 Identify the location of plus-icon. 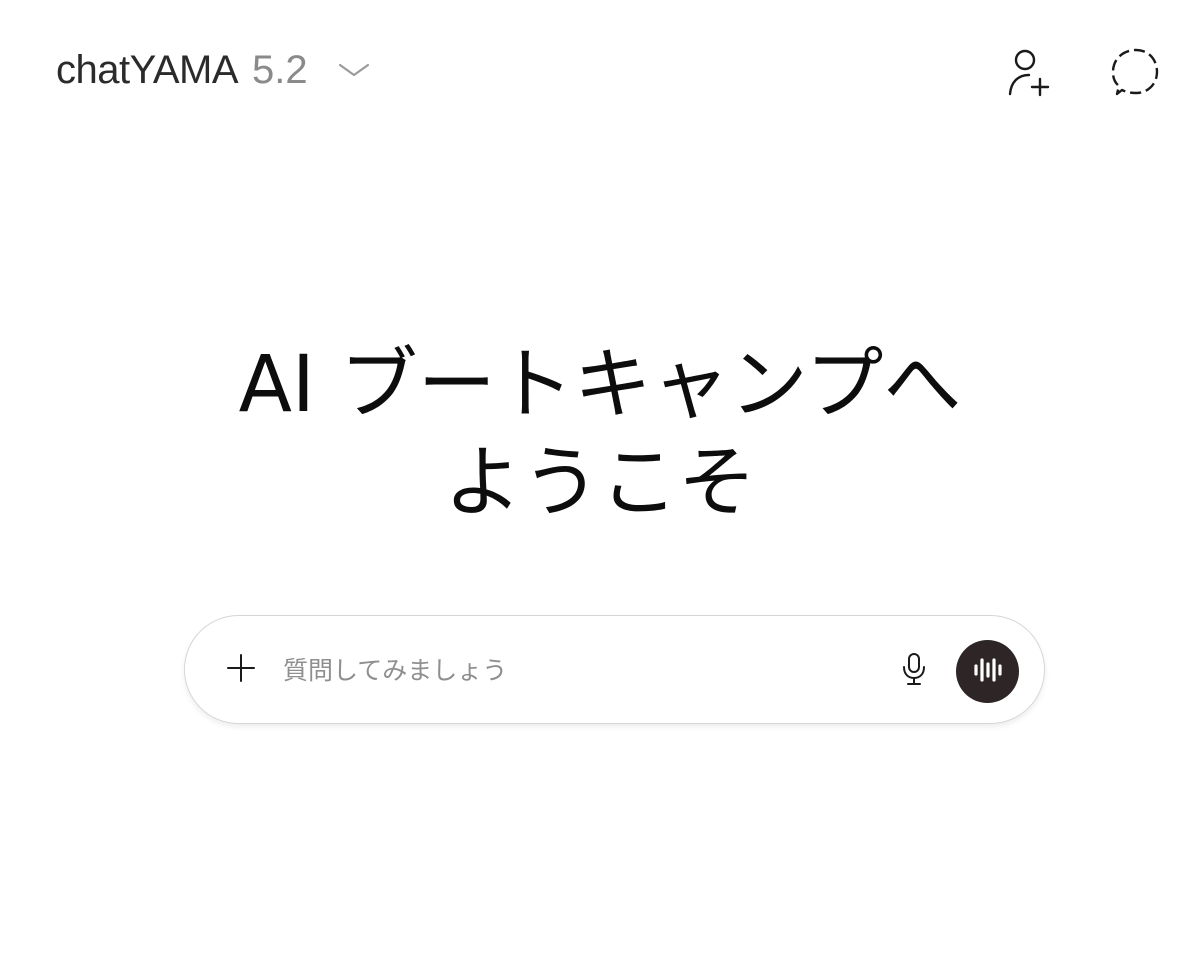
(241, 670).